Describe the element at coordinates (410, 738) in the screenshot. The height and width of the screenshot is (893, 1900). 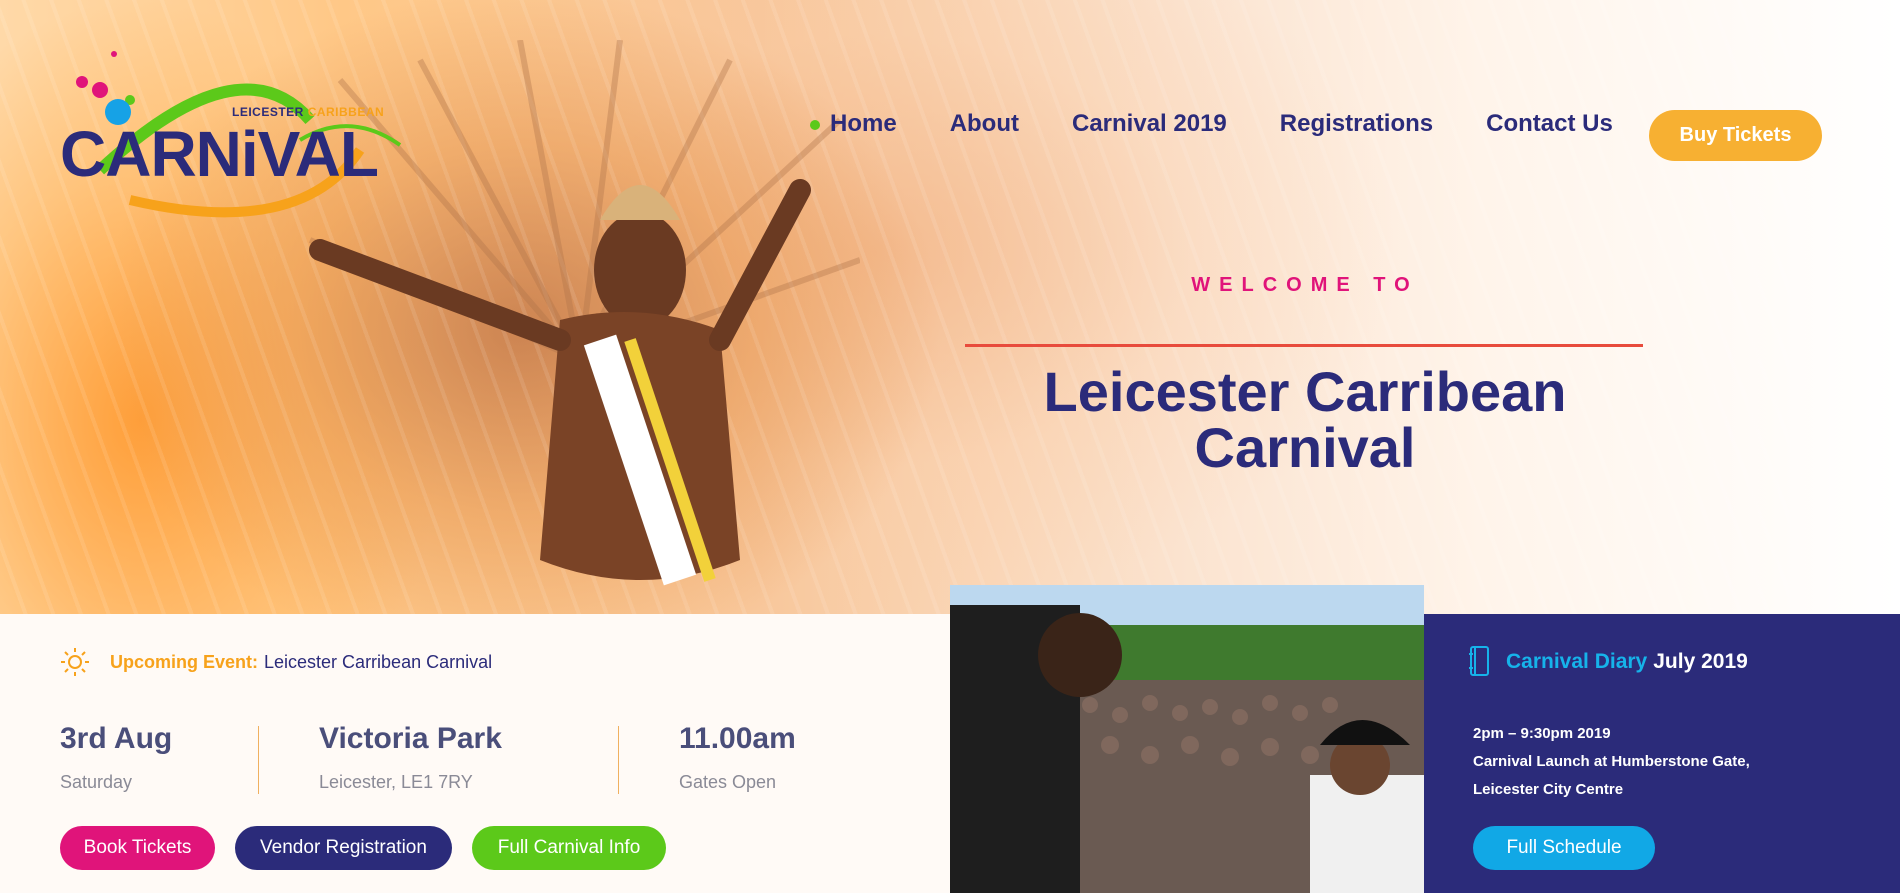
I see `event-venue-value: Victoria Park` at that location.